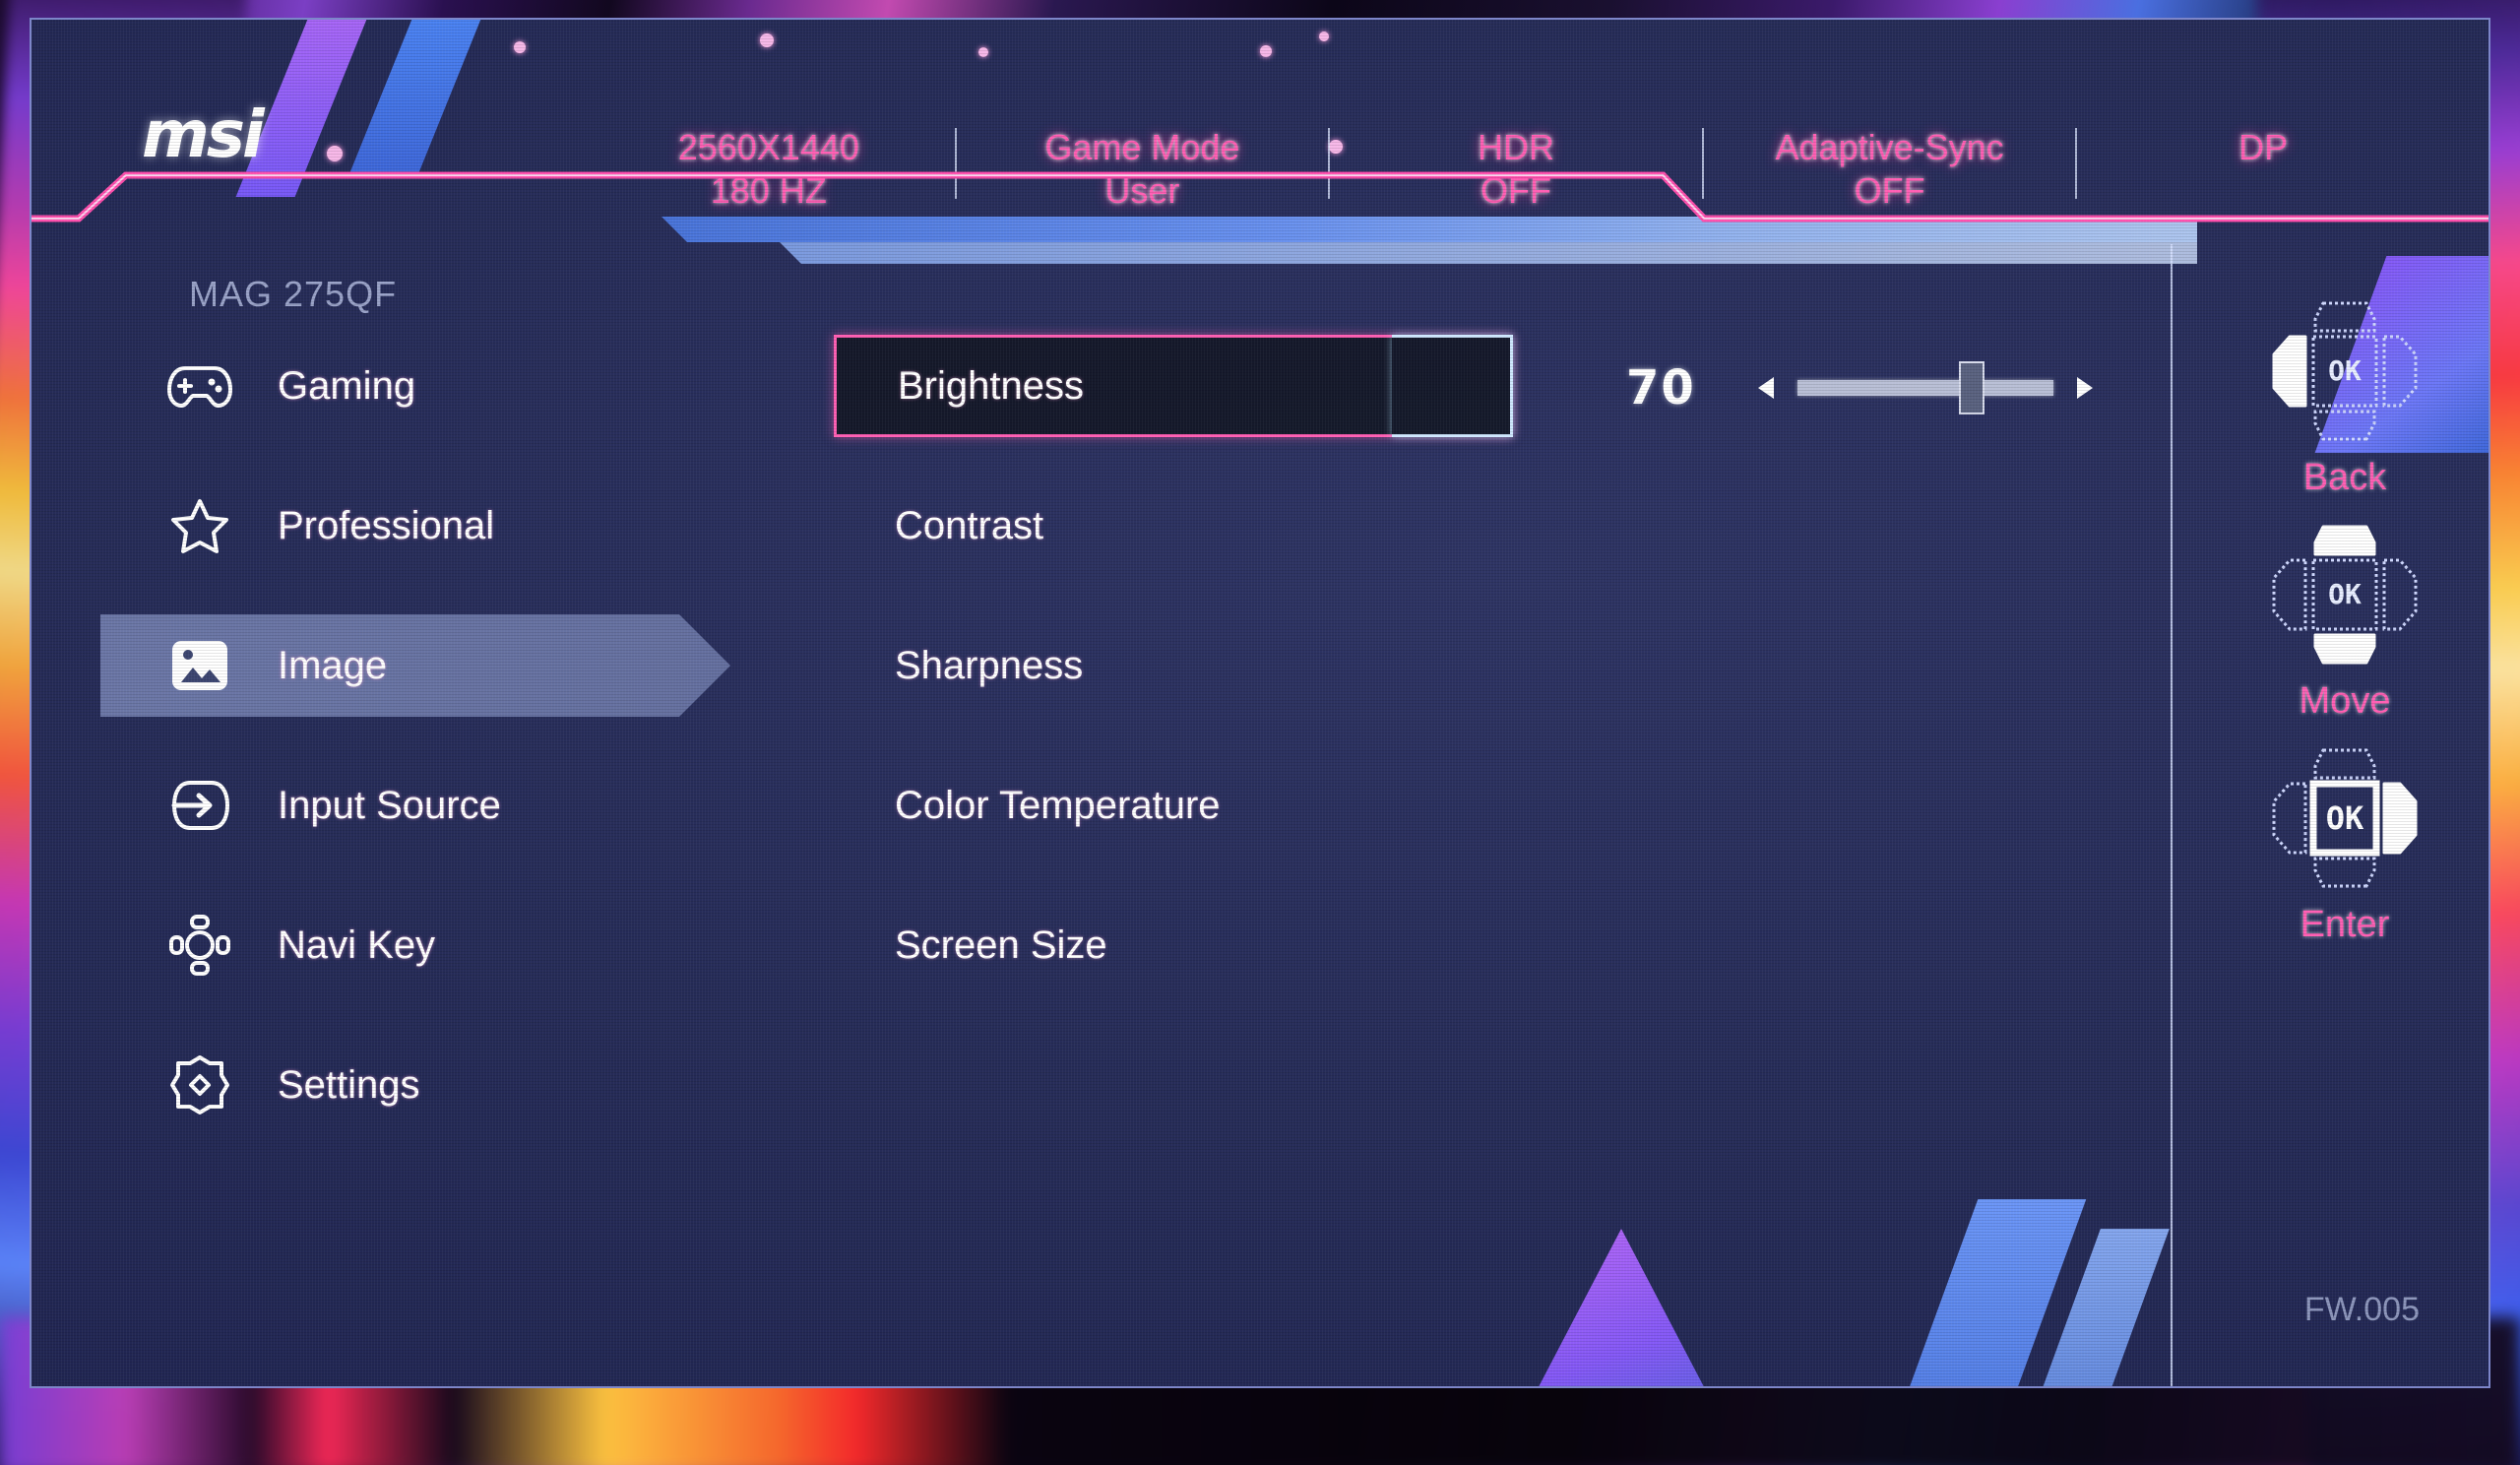  I want to click on status-input-source-title: DP, so click(2263, 147).